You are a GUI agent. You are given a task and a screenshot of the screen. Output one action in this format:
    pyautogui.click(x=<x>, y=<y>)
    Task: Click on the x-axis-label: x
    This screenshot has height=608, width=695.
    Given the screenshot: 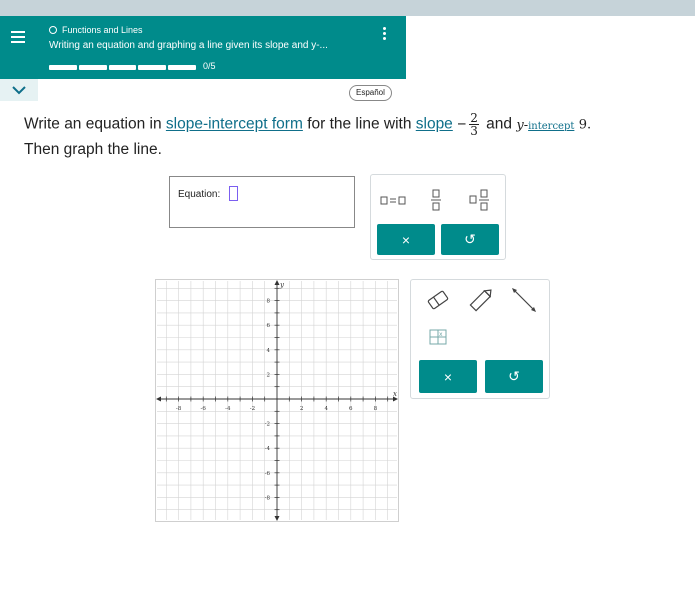 What is the action you would take?
    pyautogui.click(x=395, y=394)
    